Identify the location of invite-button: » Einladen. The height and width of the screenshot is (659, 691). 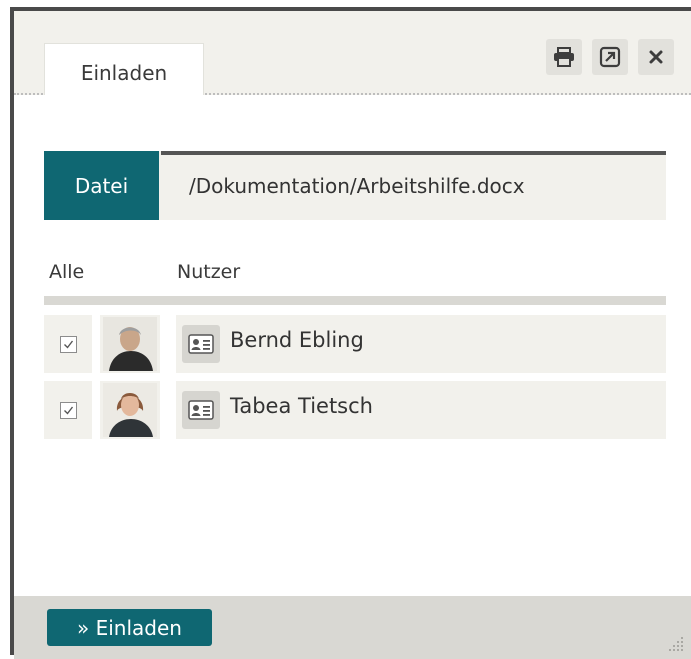
(129, 627).